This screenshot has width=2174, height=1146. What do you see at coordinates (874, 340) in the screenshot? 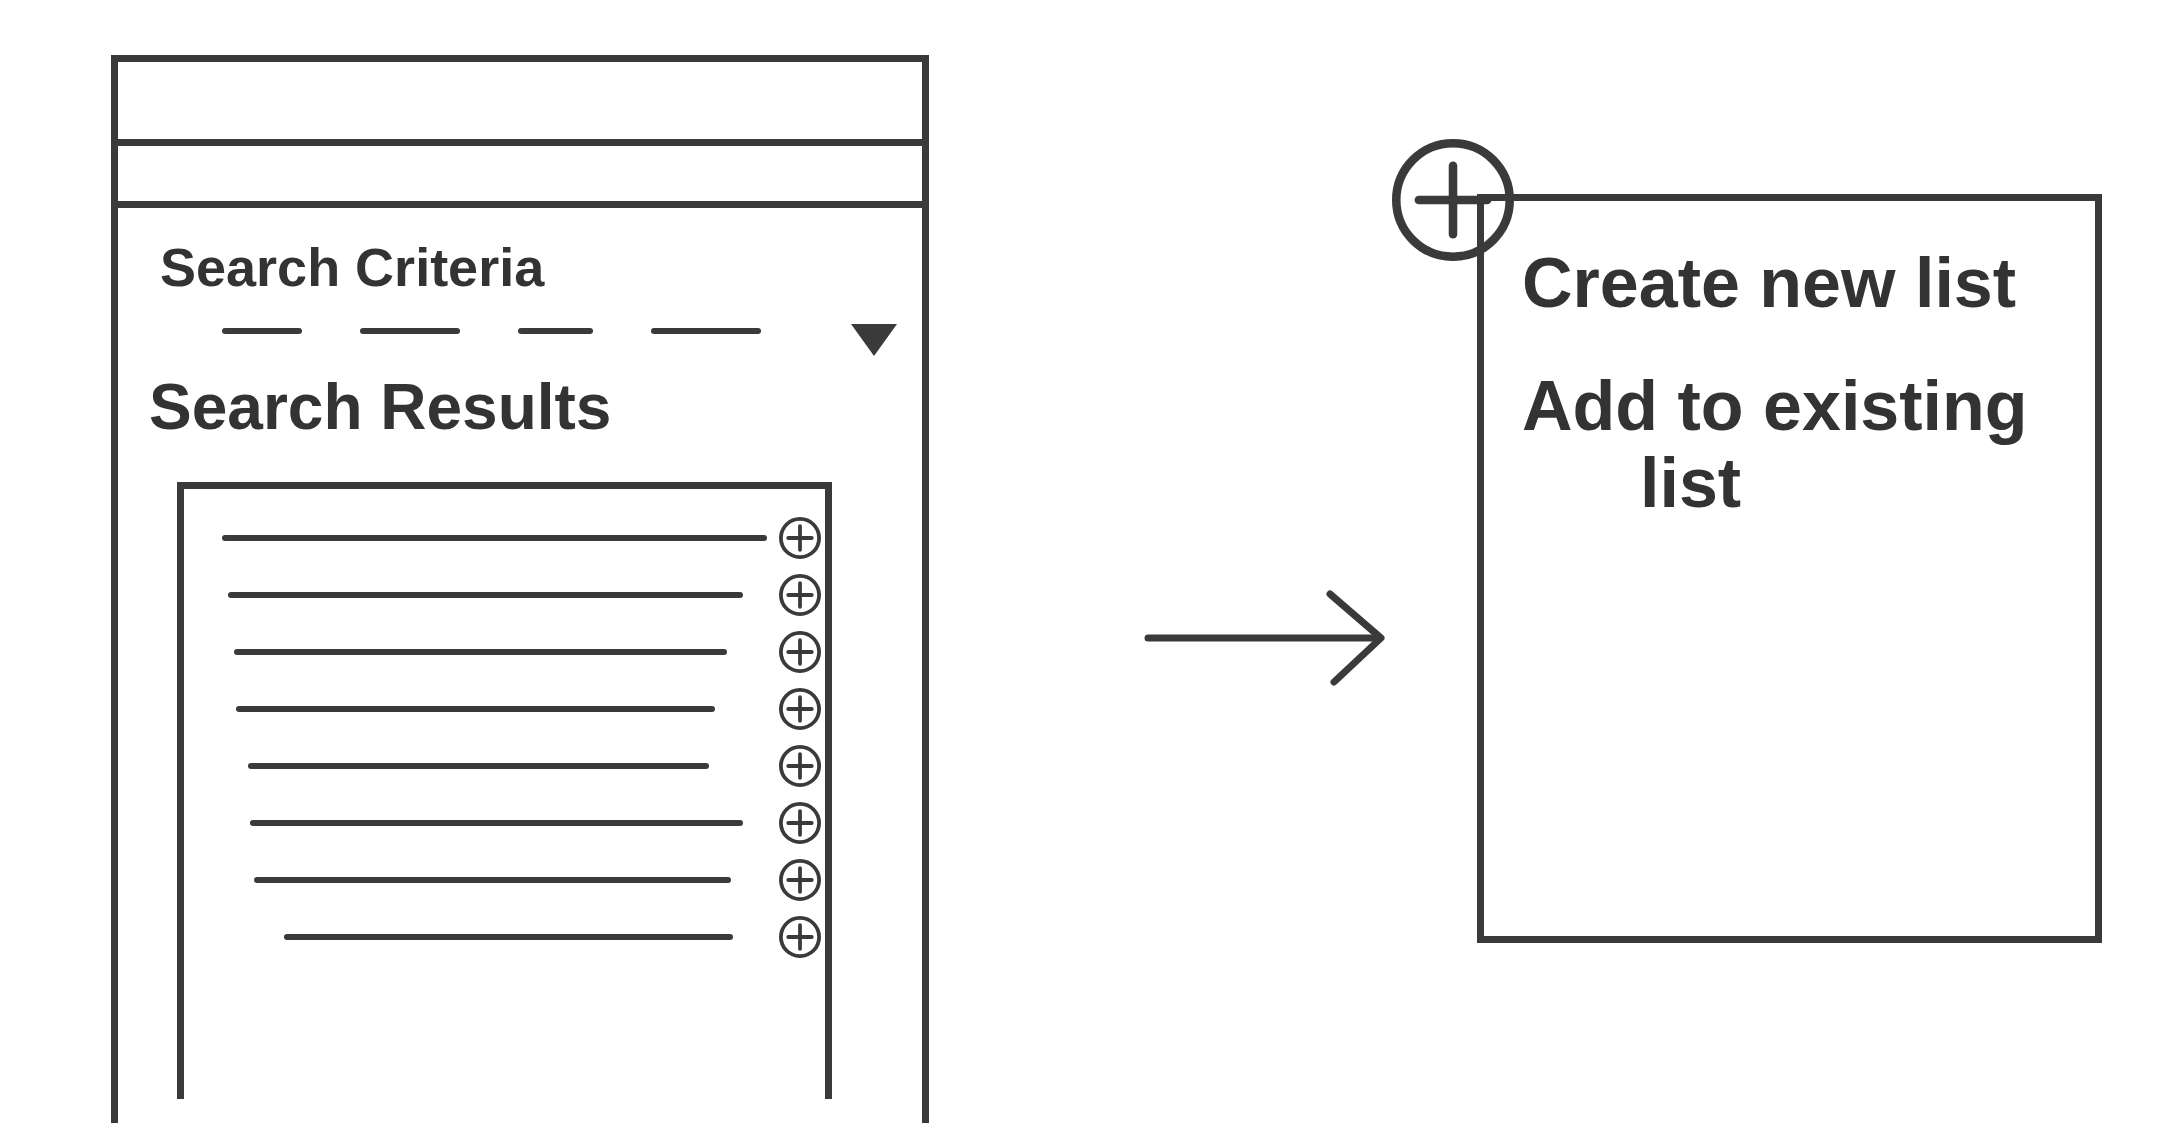
I see `caret-icon` at bounding box center [874, 340].